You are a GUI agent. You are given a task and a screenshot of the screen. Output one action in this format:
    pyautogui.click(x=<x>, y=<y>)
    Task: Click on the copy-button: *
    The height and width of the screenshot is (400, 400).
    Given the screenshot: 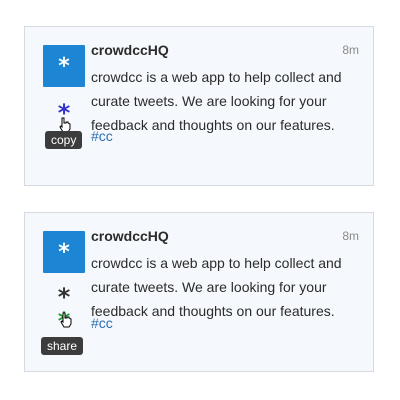 What is the action you would take?
    pyautogui.click(x=64, y=297)
    